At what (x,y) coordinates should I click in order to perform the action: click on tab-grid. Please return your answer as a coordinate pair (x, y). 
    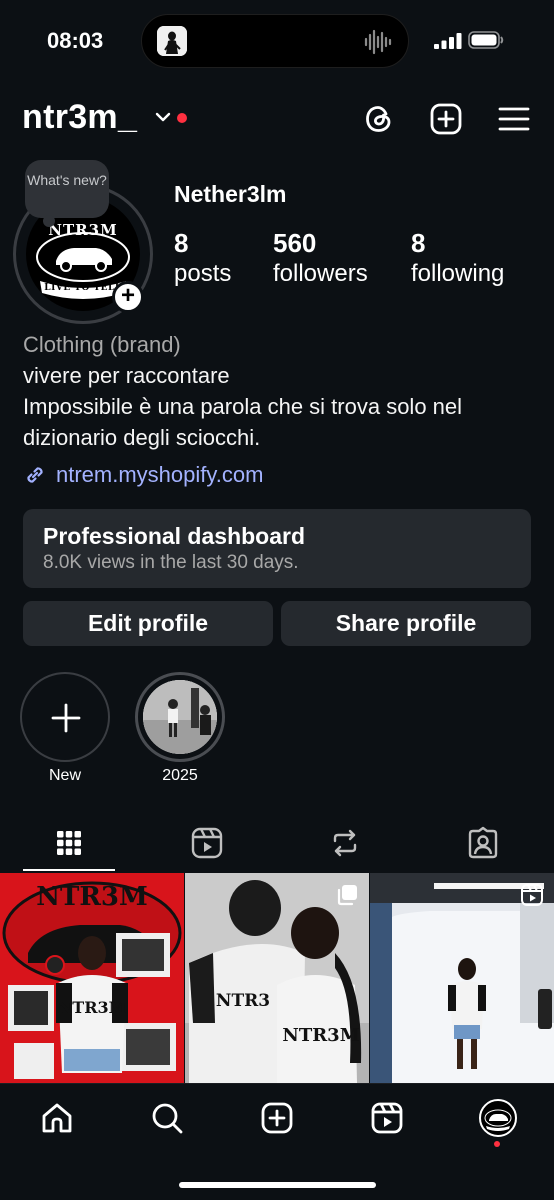
    Looking at the image, I should click on (69, 846).